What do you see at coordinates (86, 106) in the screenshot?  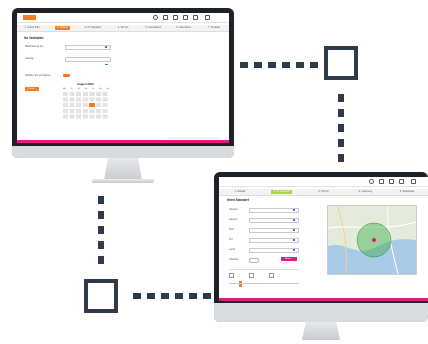 I see `calendar-grid-rows` at bounding box center [86, 106].